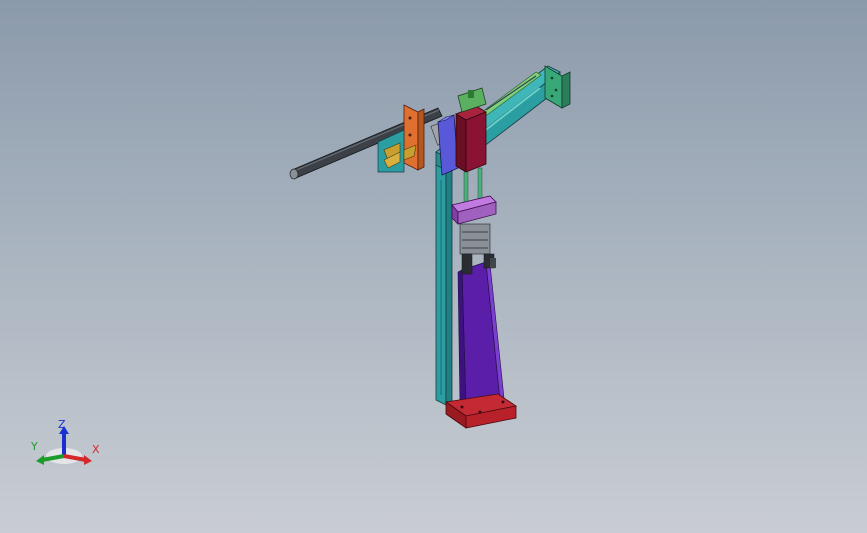  What do you see at coordinates (96, 449) in the screenshot?
I see `x-axis-label: X` at bounding box center [96, 449].